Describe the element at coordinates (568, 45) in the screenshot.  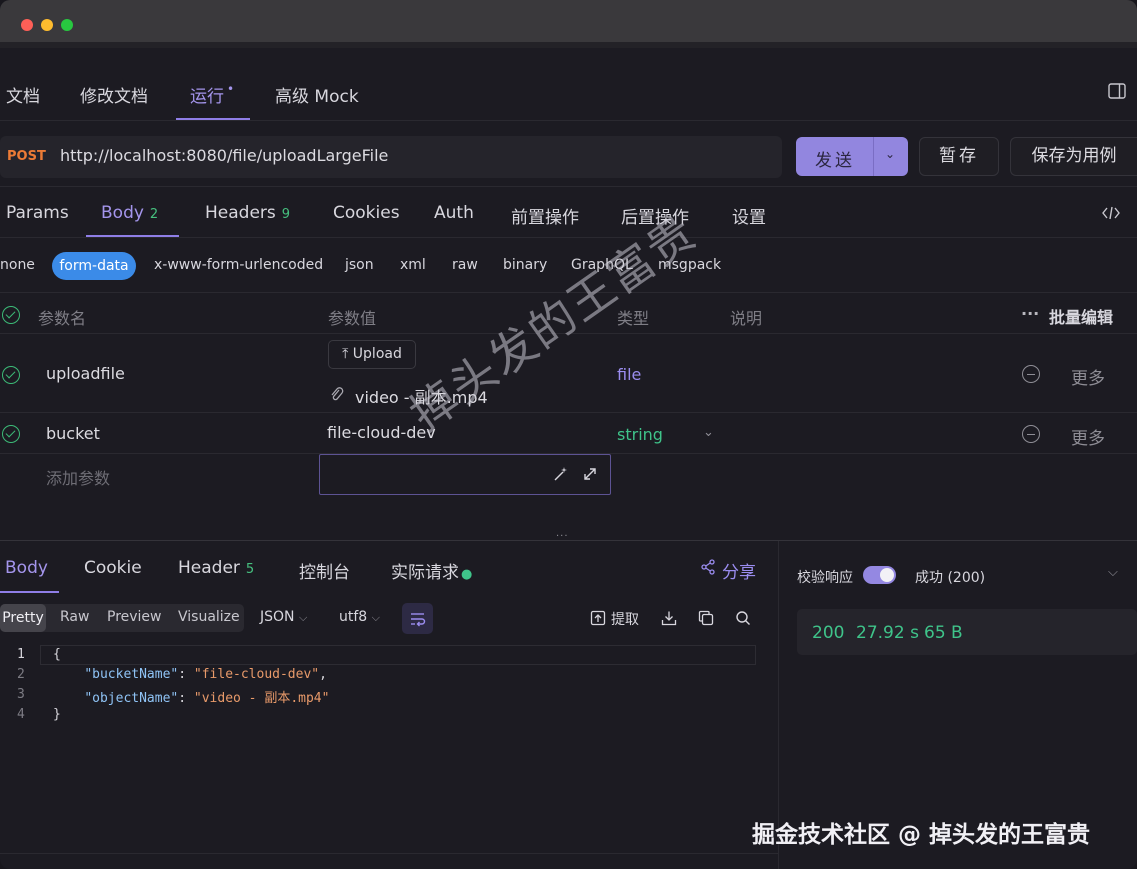
I see `tab-strip` at that location.